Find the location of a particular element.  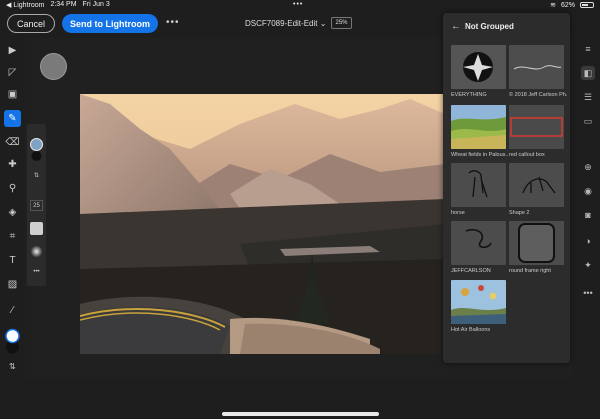

brush-color-swatch is located at coordinates (36, 150).